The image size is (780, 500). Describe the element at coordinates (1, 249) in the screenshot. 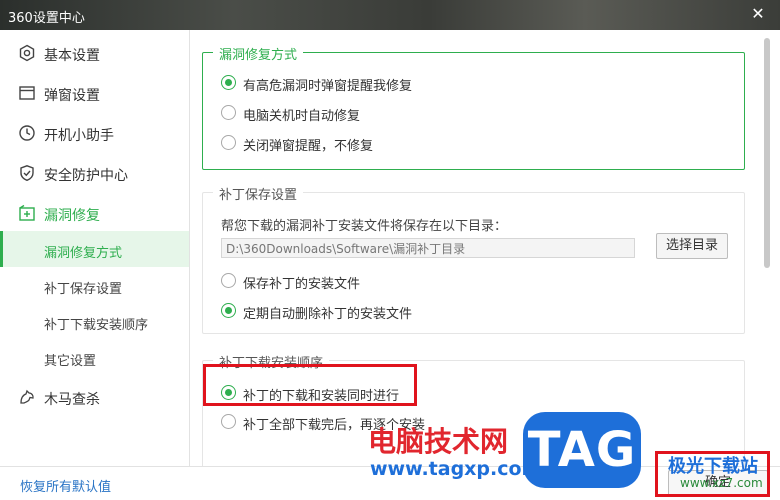

I see `active-indicator` at that location.